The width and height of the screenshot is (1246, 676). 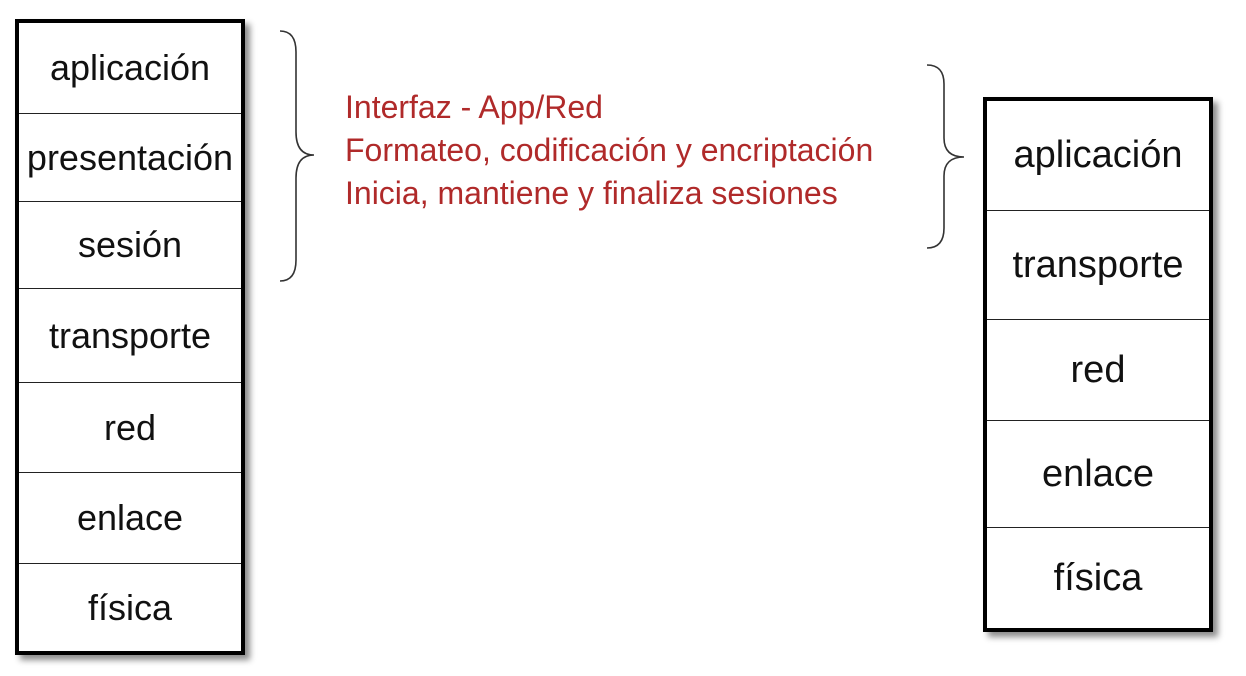 I want to click on description-presentacion: Formateo, codificación y encriptación, so click(x=609, y=150).